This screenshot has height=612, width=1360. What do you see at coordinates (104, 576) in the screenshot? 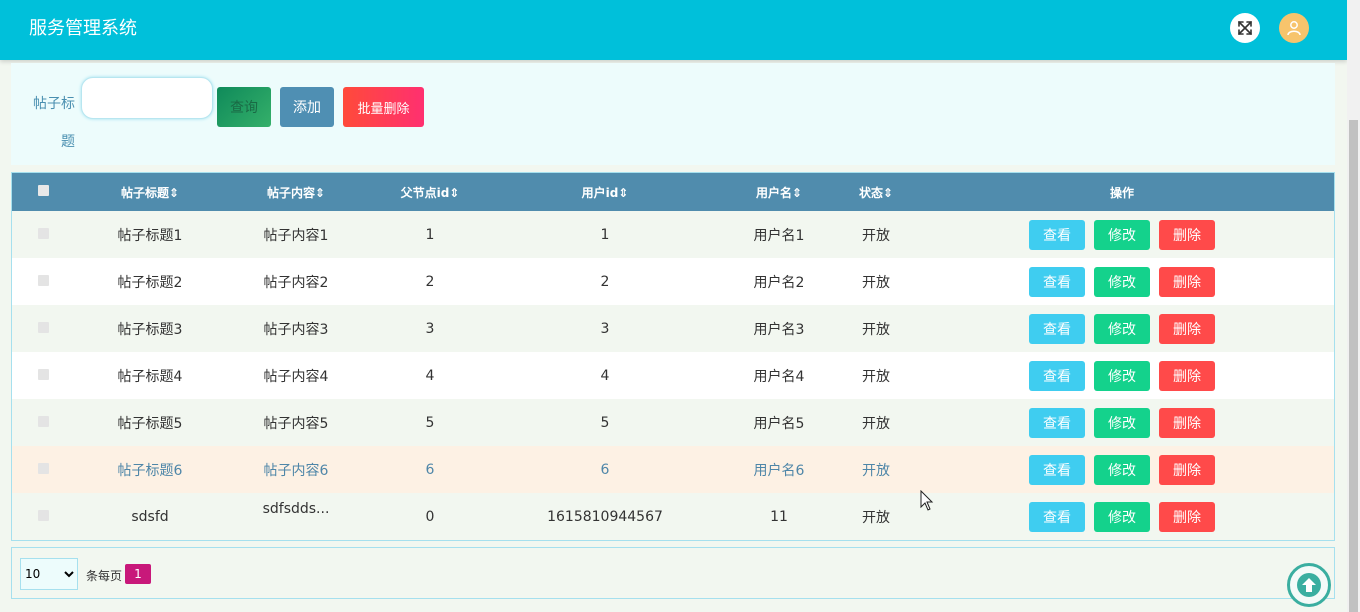
I see `per-page-label: 条每页` at bounding box center [104, 576].